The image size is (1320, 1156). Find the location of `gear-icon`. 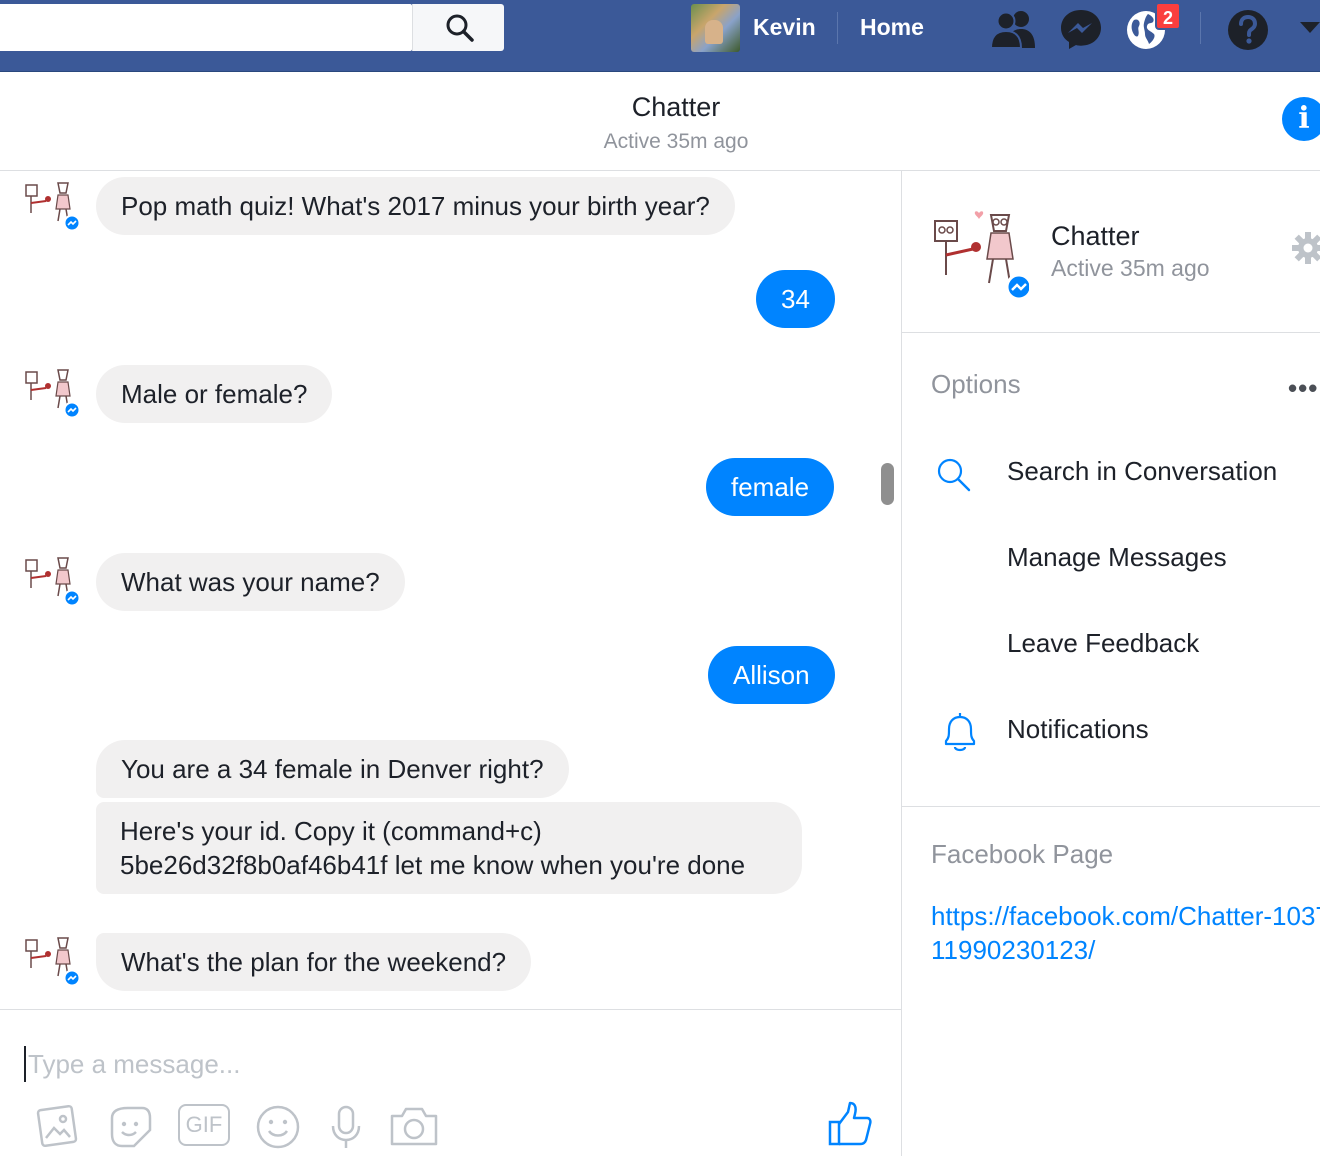

gear-icon is located at coordinates (1305, 248).